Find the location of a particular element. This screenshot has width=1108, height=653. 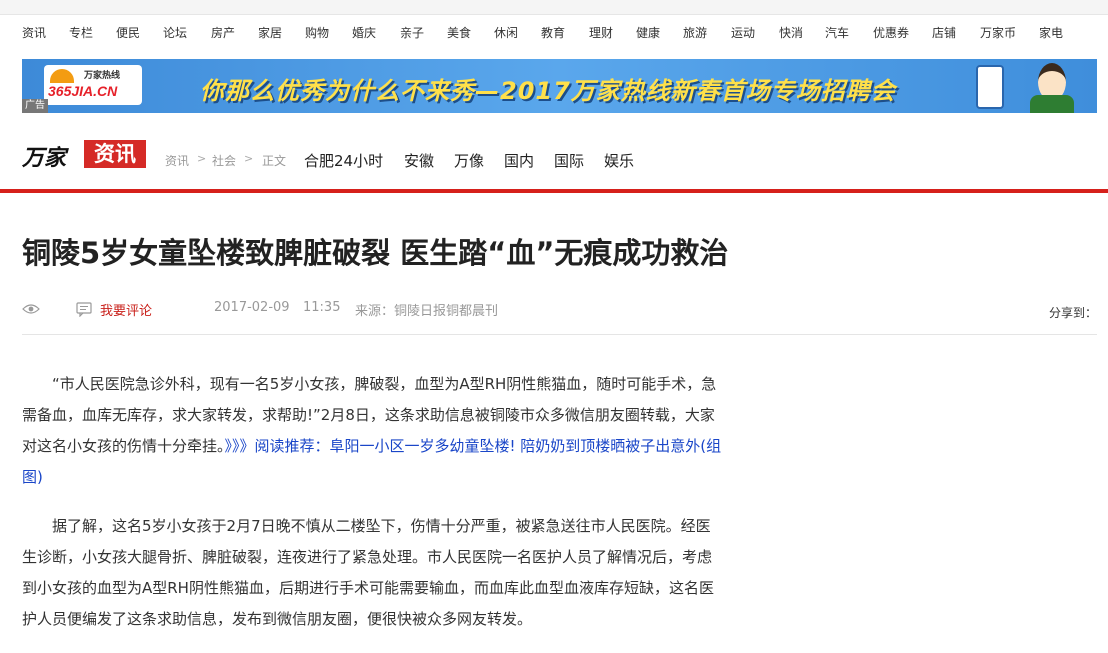

channel-wanxiang: 万像 is located at coordinates (469, 160).